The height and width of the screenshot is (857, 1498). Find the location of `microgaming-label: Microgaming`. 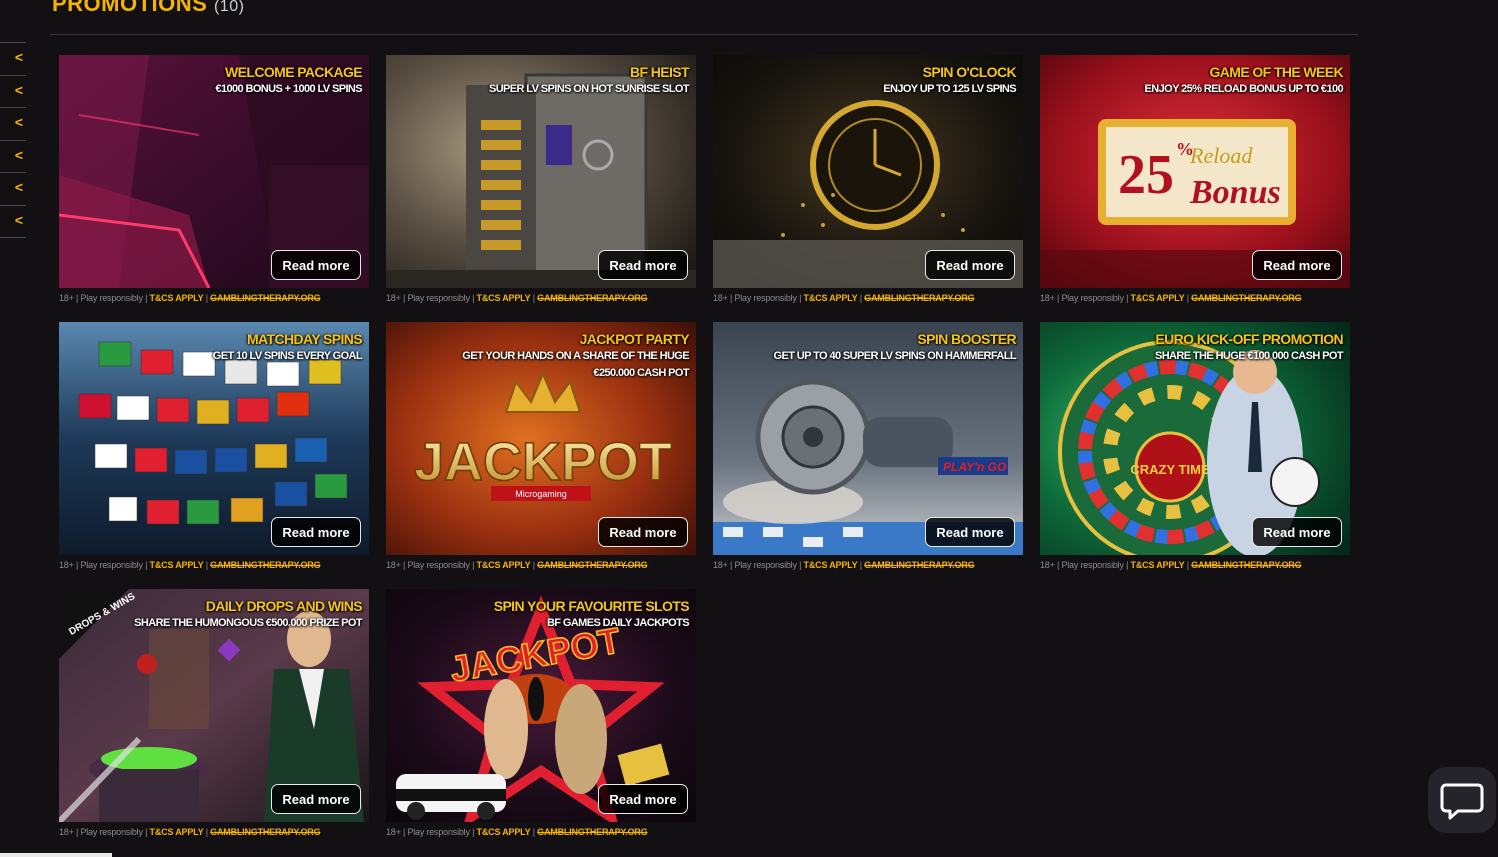

microgaming-label: Microgaming is located at coordinates (541, 494).